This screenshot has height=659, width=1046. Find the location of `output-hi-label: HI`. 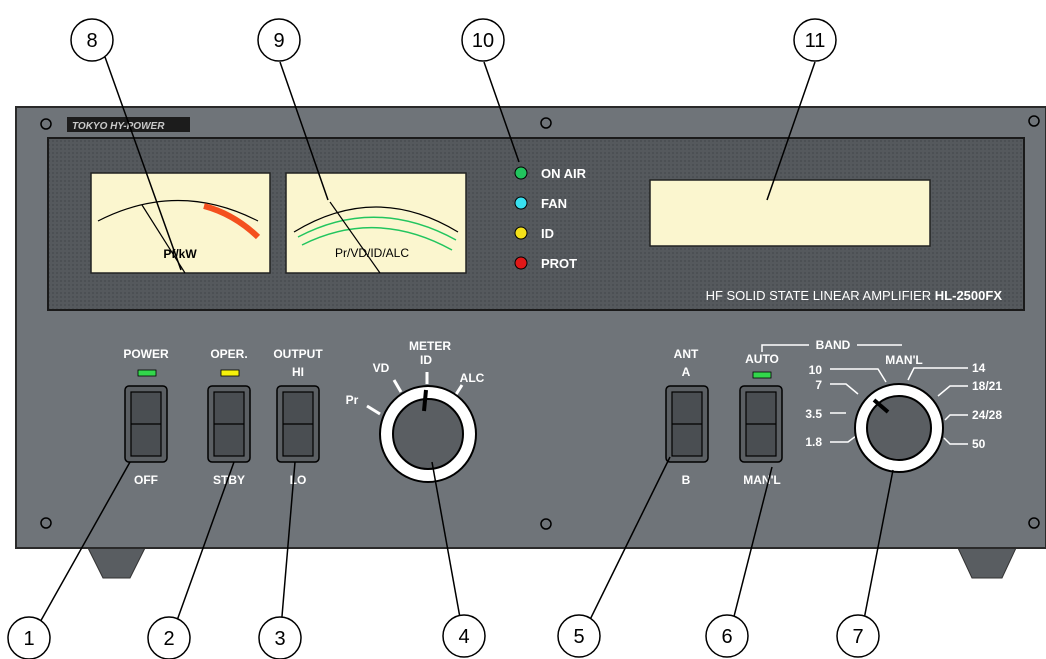

output-hi-label: HI is located at coordinates (298, 372).